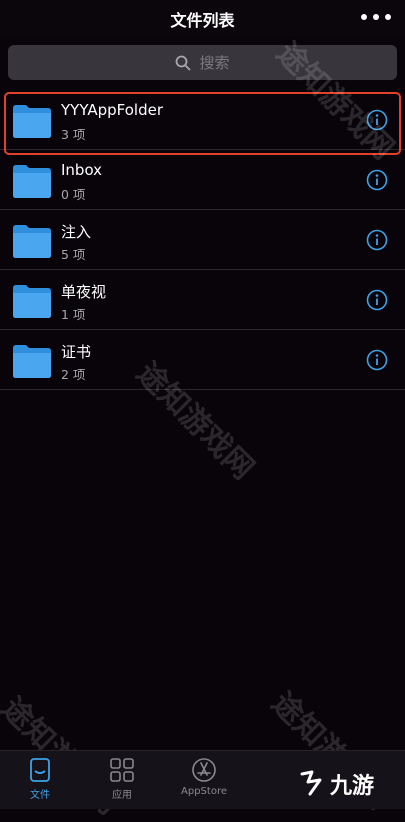 The image size is (405, 822). Describe the element at coordinates (76, 352) in the screenshot. I see `folder-name: 证书` at that location.